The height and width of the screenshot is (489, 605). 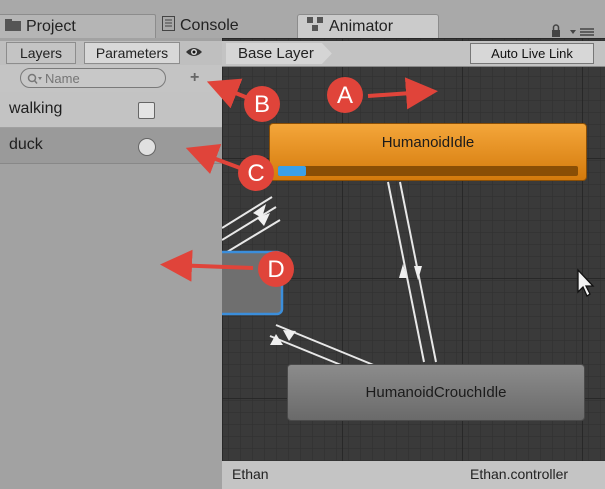 What do you see at coordinates (213, 158) in the screenshot?
I see `callout-arrow-c` at bounding box center [213, 158].